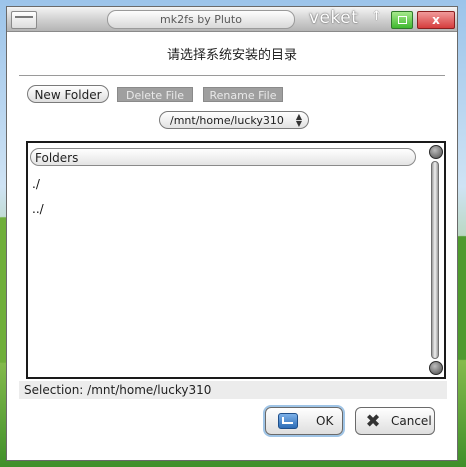  What do you see at coordinates (243, 94) in the screenshot?
I see `rename-file-button: Rename File` at bounding box center [243, 94].